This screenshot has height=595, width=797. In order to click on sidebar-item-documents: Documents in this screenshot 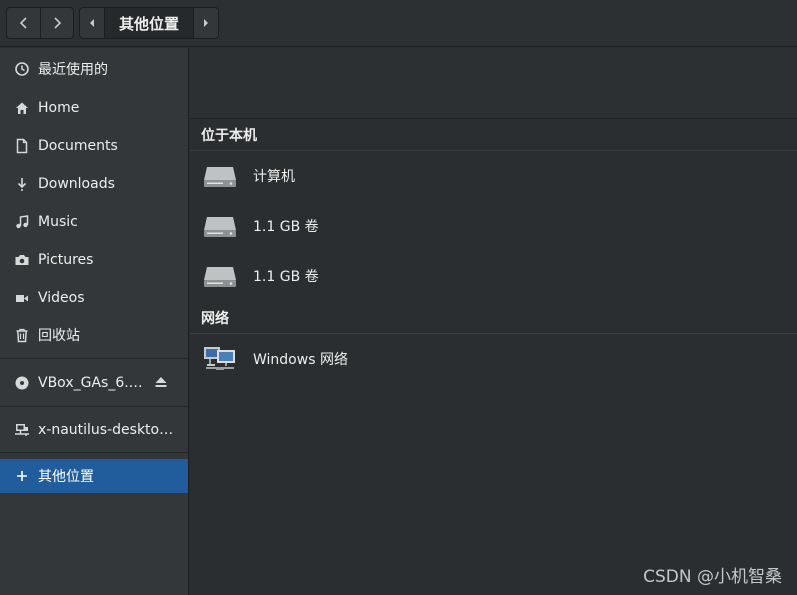, I will do `click(94, 146)`.